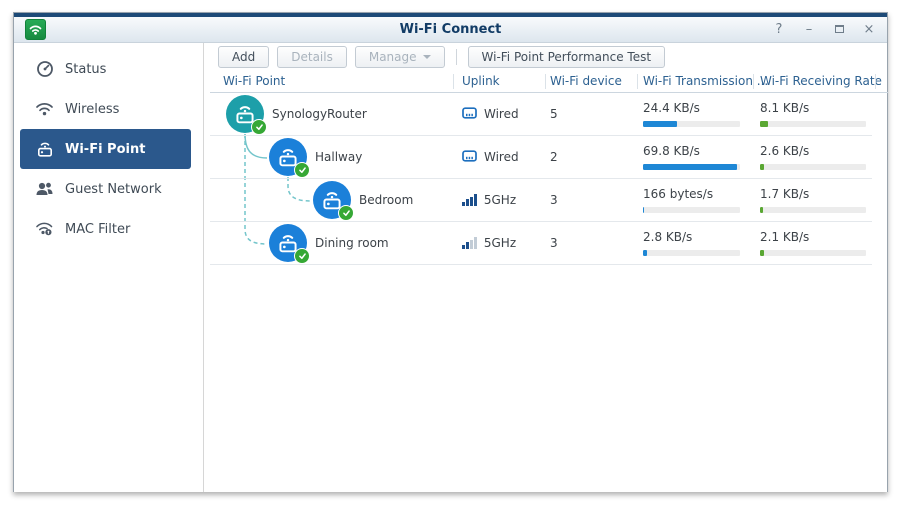  What do you see at coordinates (86, 69) in the screenshot?
I see `sidebar-item-label: Status` at bounding box center [86, 69].